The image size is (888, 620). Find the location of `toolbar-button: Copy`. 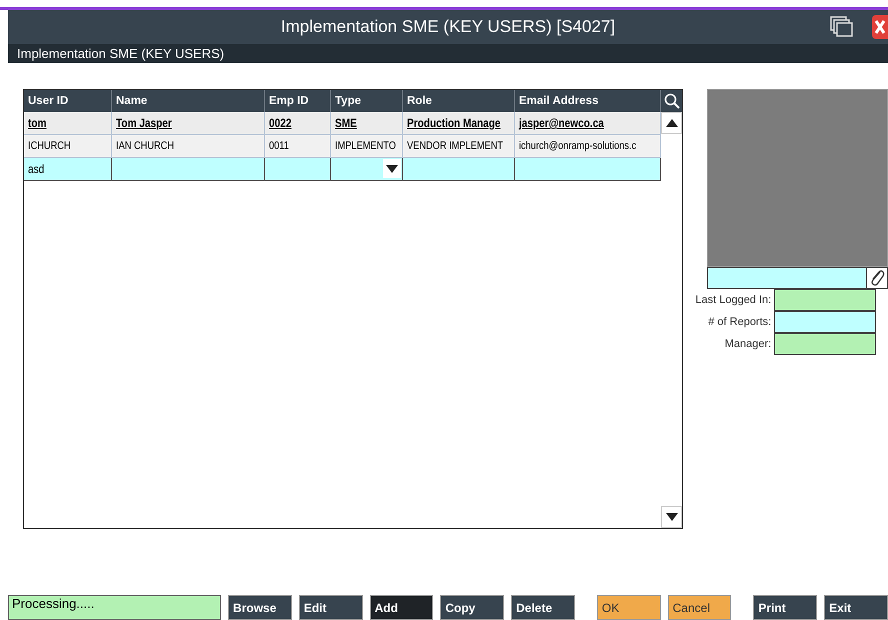

toolbar-button: Copy is located at coordinates (472, 607).